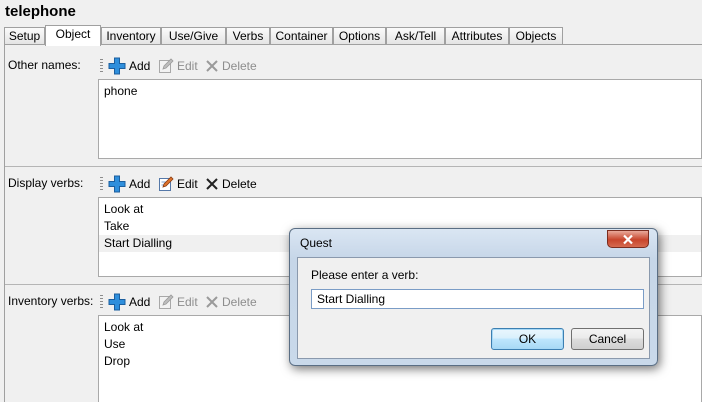  I want to click on list-item: Look at, so click(400, 209).